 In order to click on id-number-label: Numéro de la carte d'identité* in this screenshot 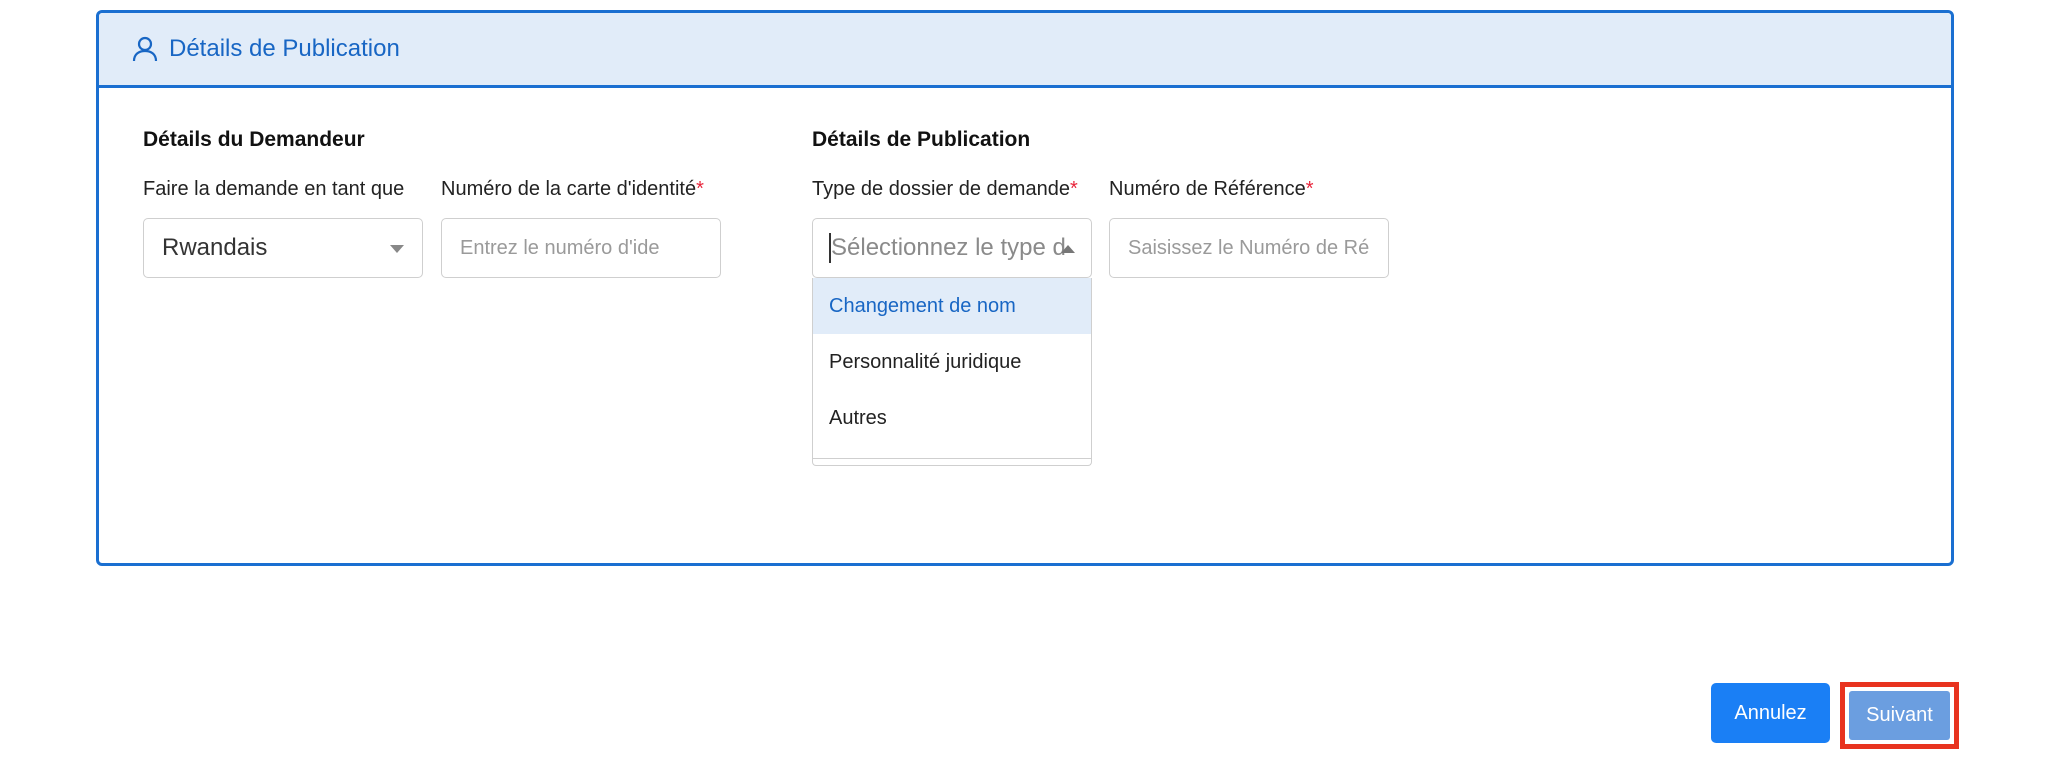, I will do `click(572, 189)`.